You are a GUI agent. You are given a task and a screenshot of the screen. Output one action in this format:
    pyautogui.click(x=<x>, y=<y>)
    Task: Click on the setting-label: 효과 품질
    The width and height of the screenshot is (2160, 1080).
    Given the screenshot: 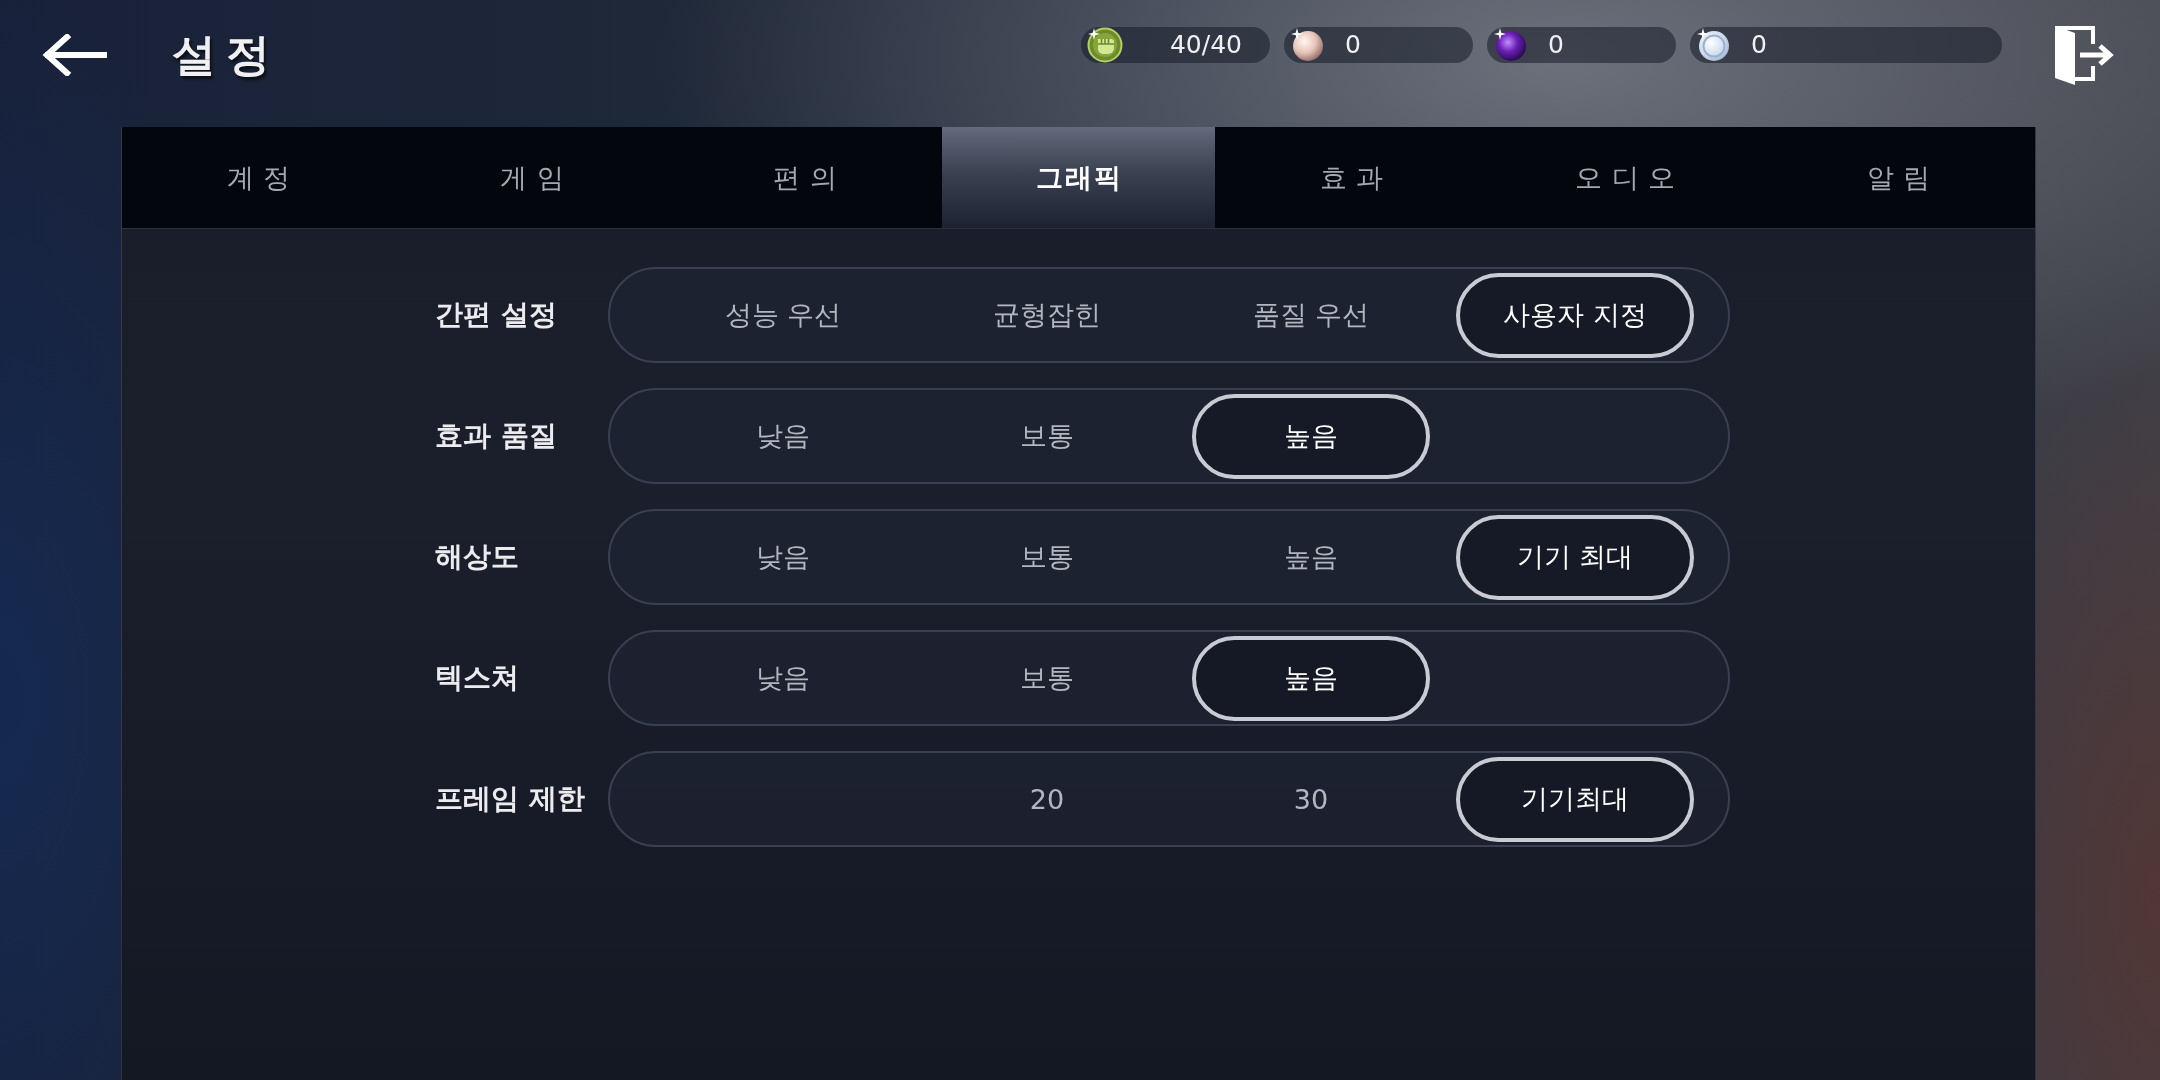 What is the action you would take?
    pyautogui.click(x=496, y=436)
    